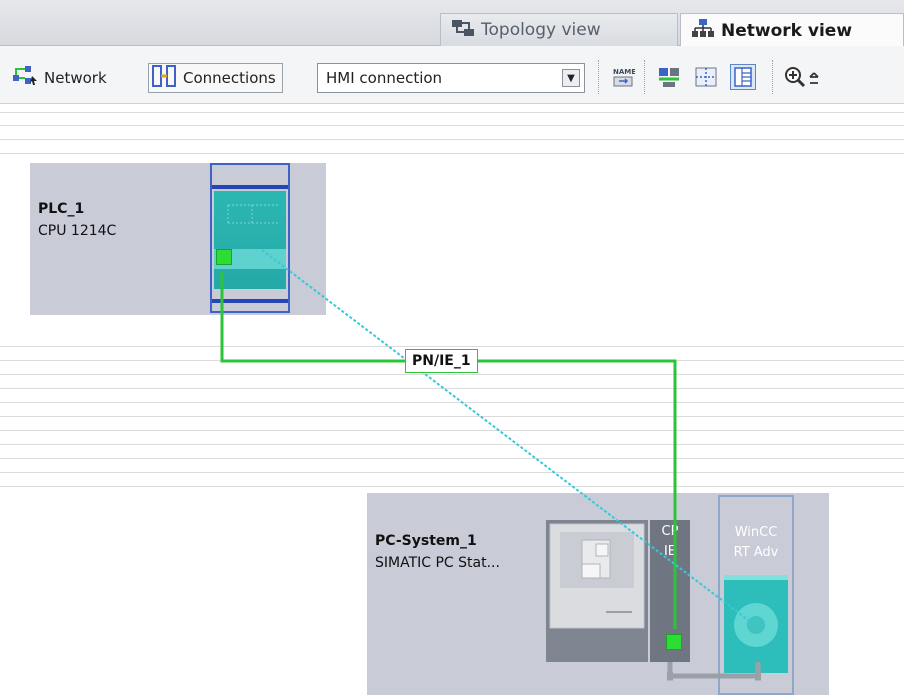 This screenshot has height=696, width=904. I want to click on zoom-in-icon, so click(802, 77).